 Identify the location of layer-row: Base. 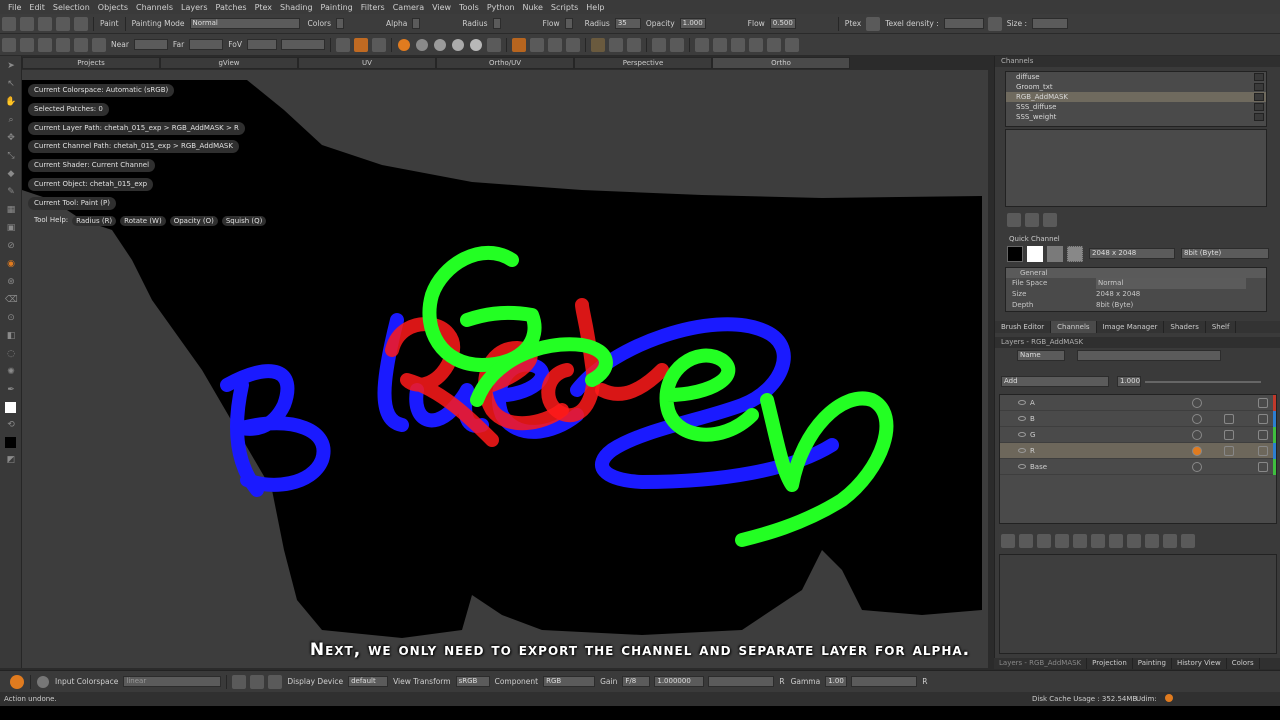
(1138, 467).